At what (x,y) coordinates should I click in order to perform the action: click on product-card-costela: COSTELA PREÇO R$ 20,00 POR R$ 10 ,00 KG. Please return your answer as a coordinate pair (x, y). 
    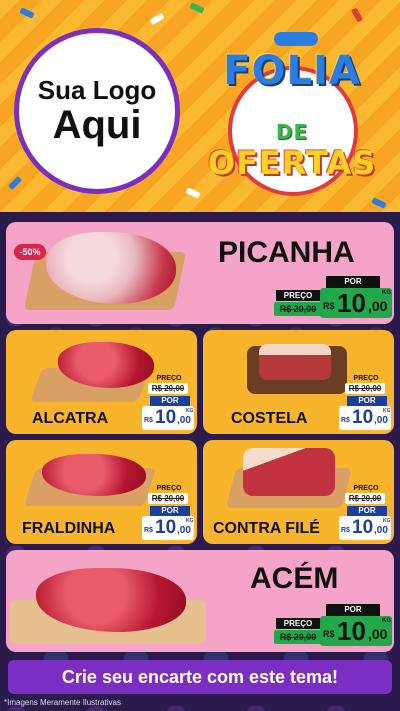
    Looking at the image, I should click on (298, 382).